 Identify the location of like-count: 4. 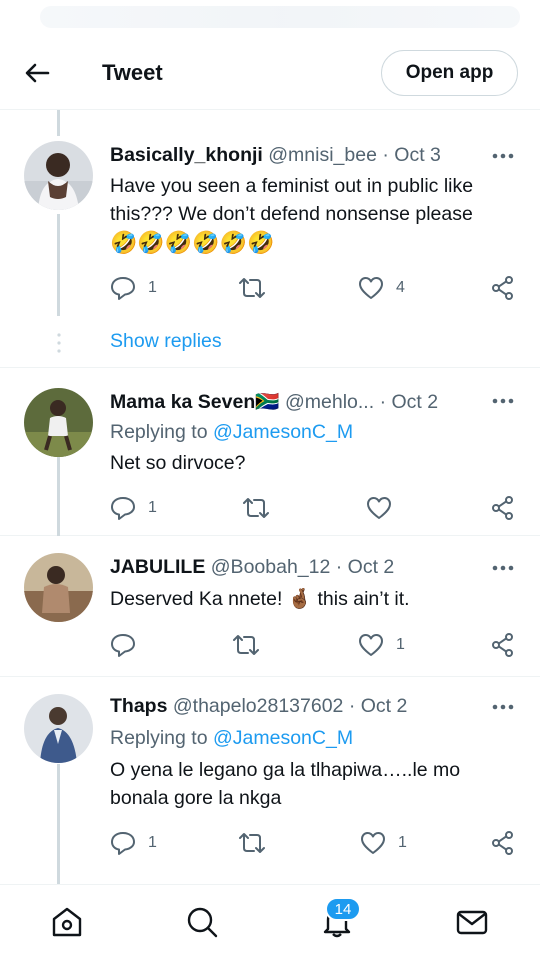
(400, 287).